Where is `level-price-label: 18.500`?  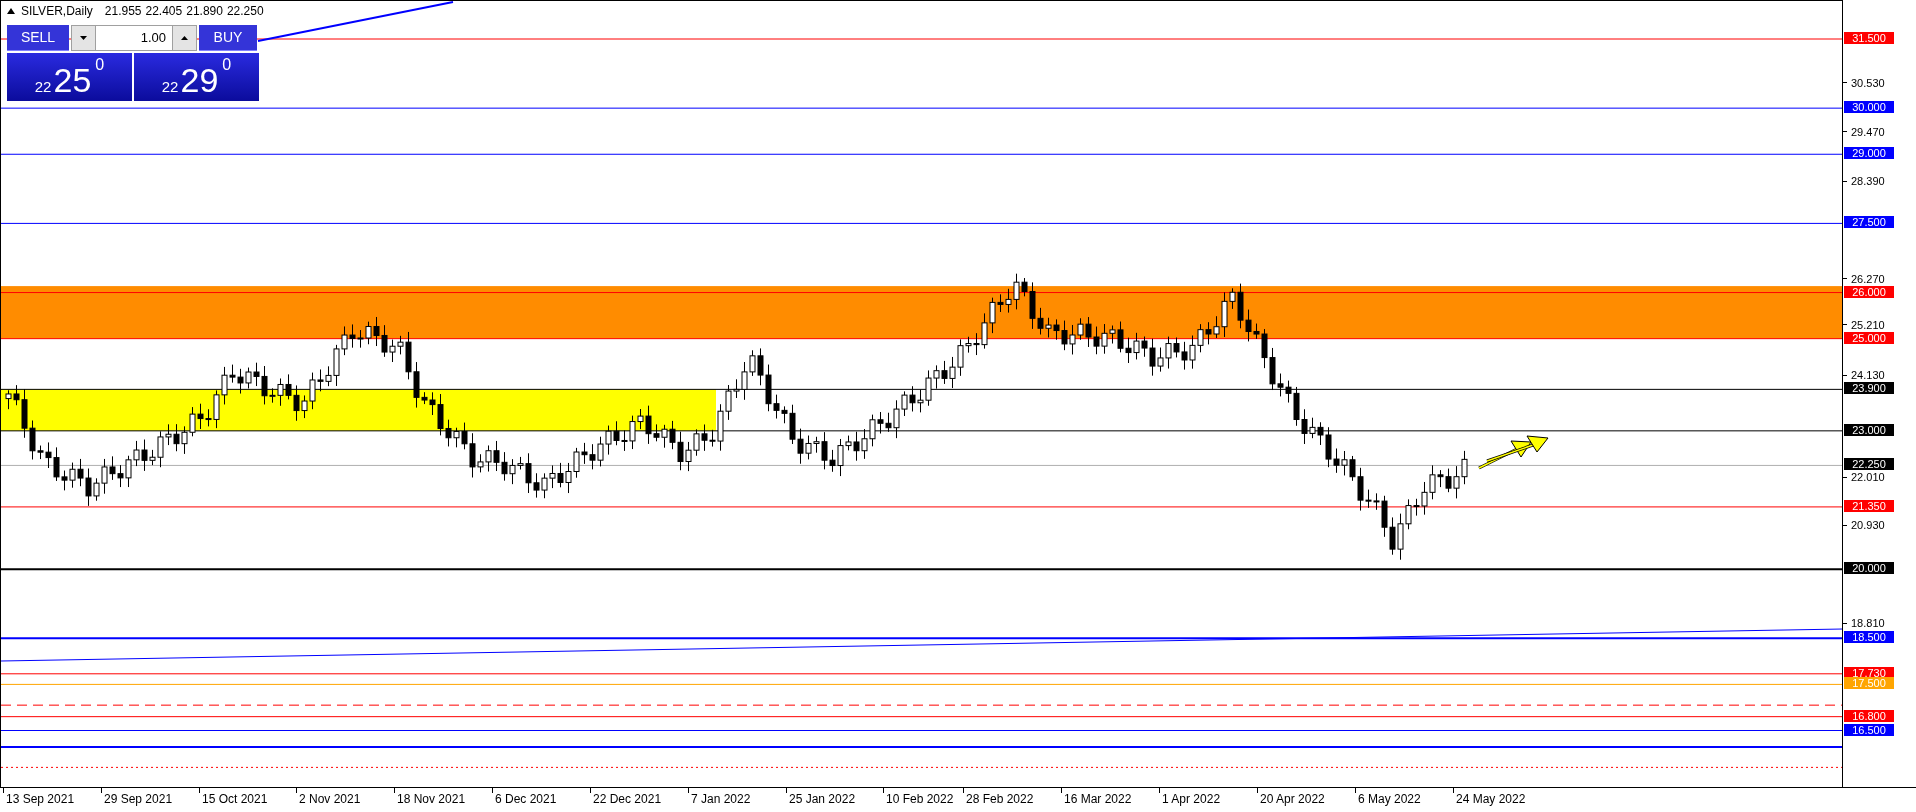
level-price-label: 18.500 is located at coordinates (1869, 637).